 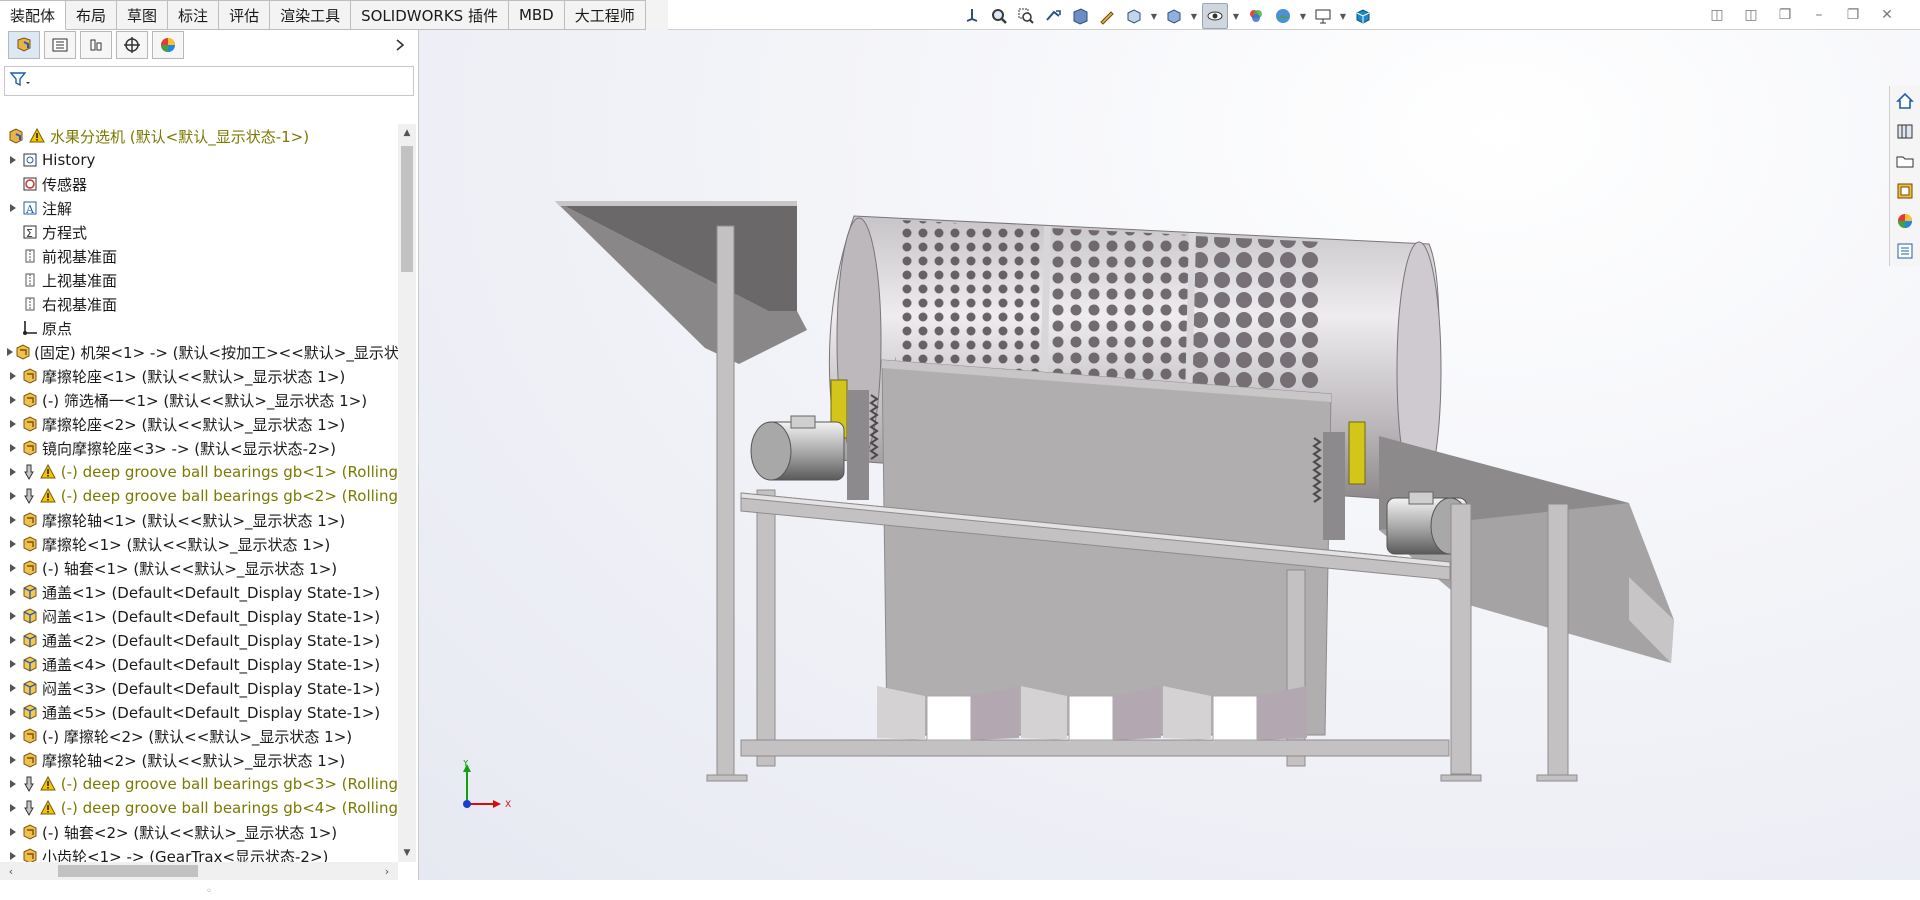 I want to click on configuration-manager-tab, so click(x=96, y=45).